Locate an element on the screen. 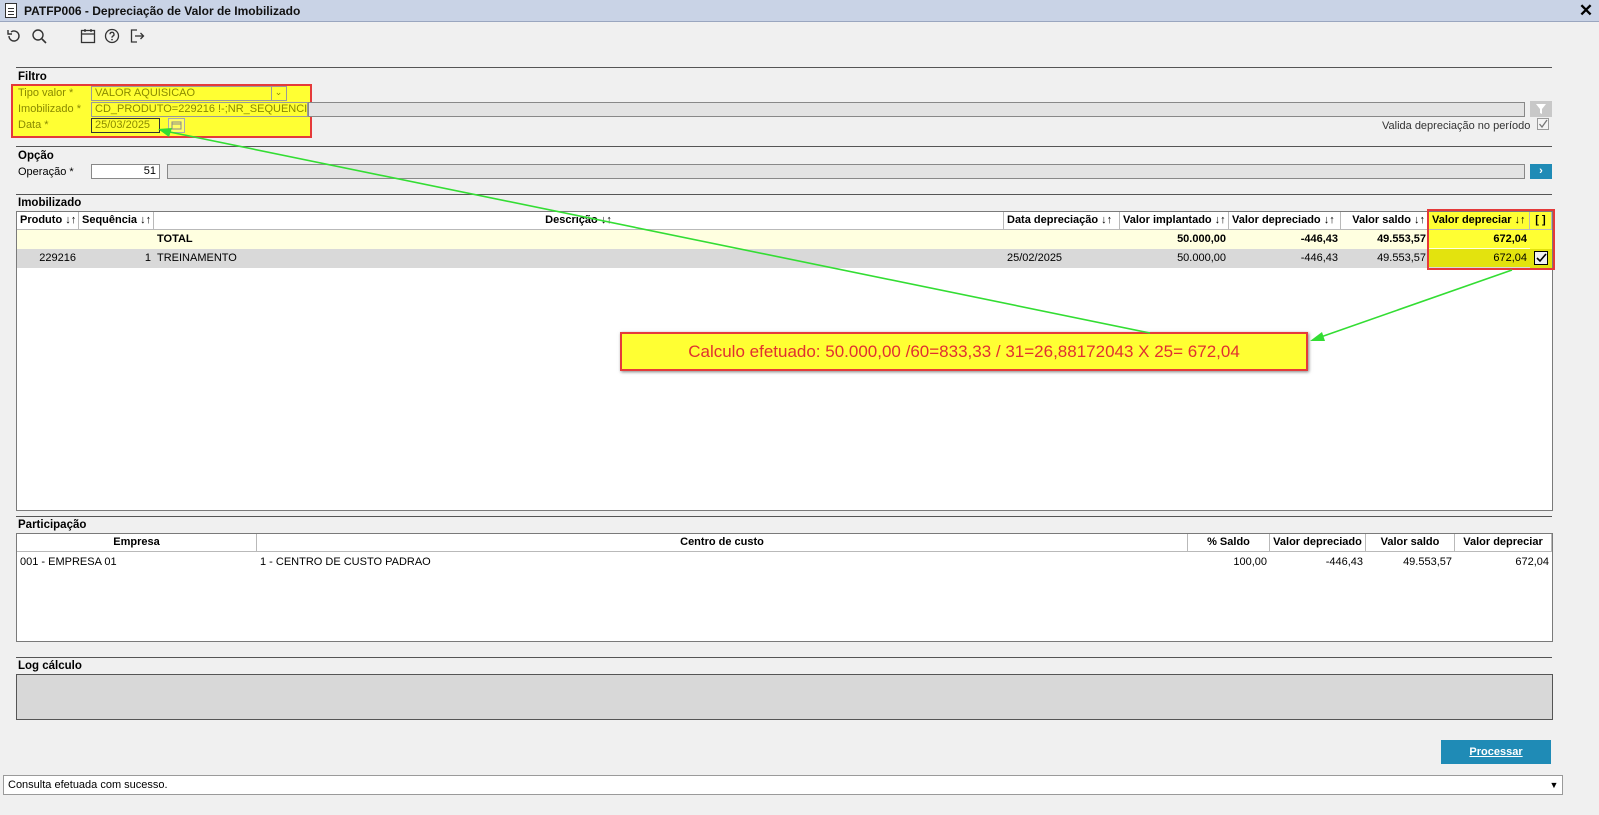  cell-sequencia: 1 is located at coordinates (147, 258).